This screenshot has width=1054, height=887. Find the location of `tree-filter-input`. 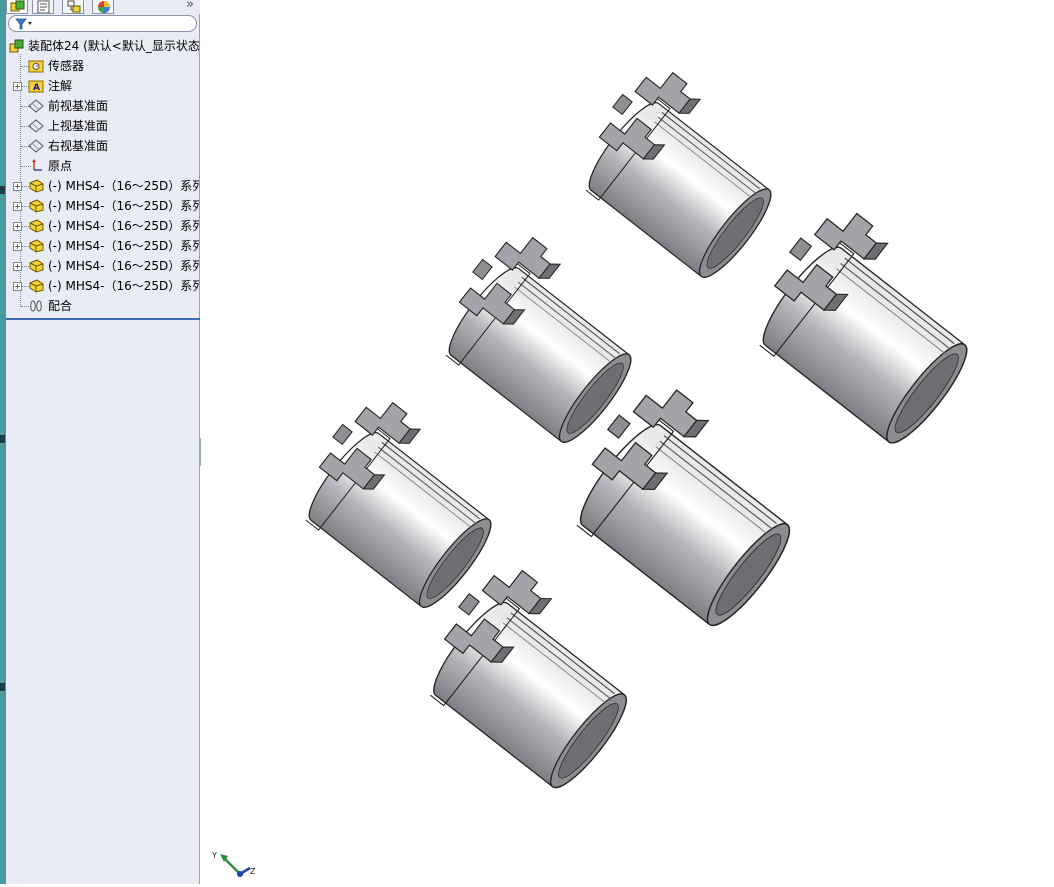

tree-filter-input is located at coordinates (102, 23).